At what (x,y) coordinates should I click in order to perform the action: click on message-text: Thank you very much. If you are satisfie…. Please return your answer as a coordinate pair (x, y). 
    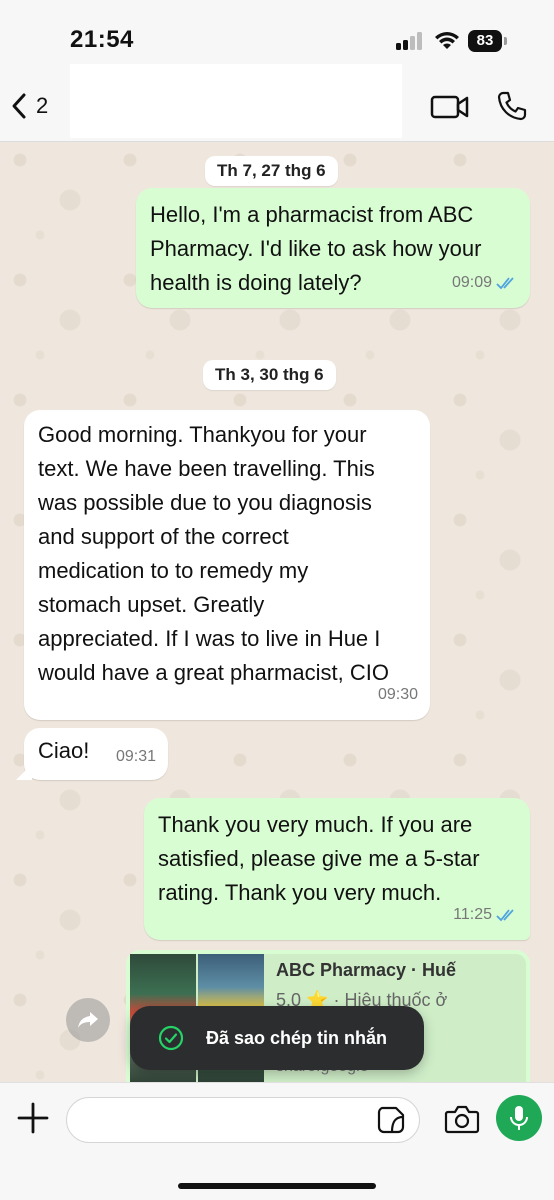
    Looking at the image, I should click on (319, 858).